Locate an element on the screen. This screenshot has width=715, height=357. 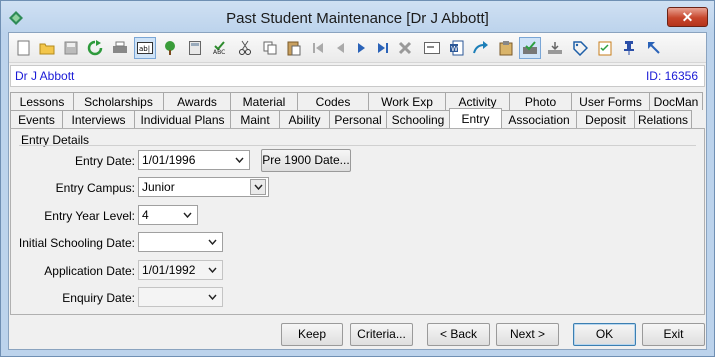
tab-maint: Maint is located at coordinates (255, 119).